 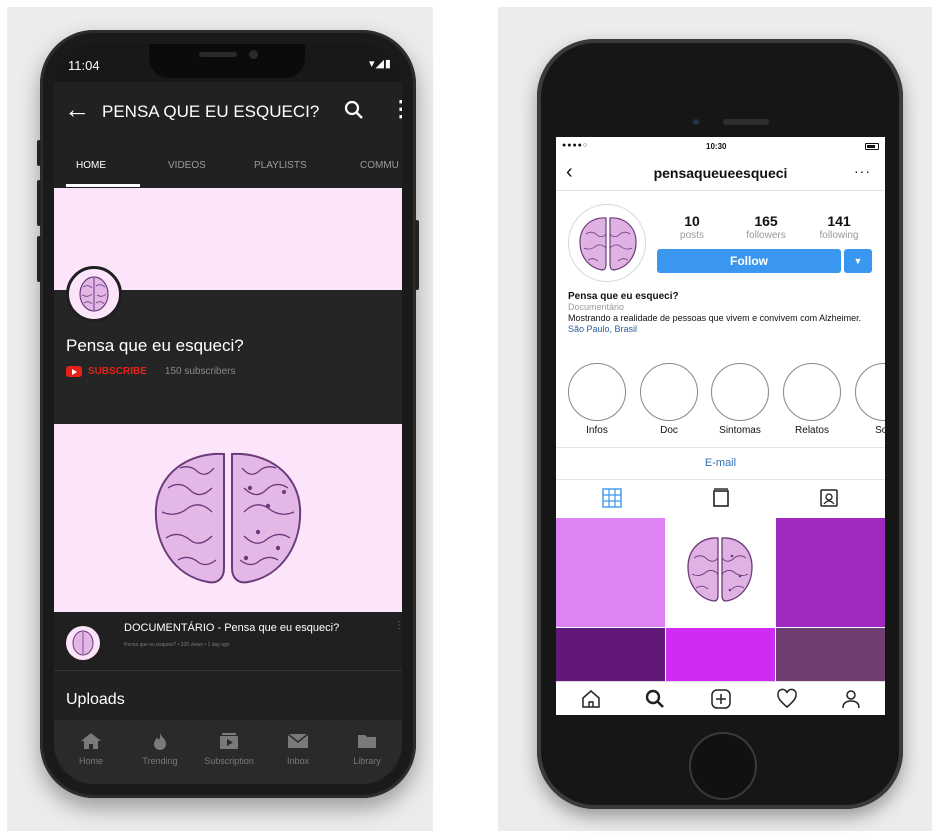 I want to click on nav-subscription: Subscription, so click(x=229, y=752).